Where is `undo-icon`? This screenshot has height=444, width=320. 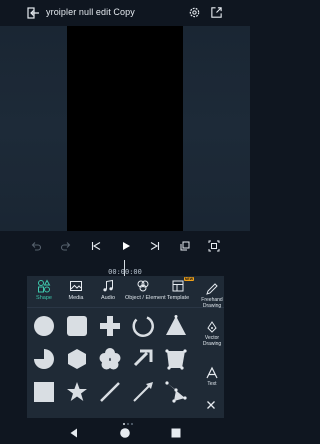
undo-icon is located at coordinates (36, 246).